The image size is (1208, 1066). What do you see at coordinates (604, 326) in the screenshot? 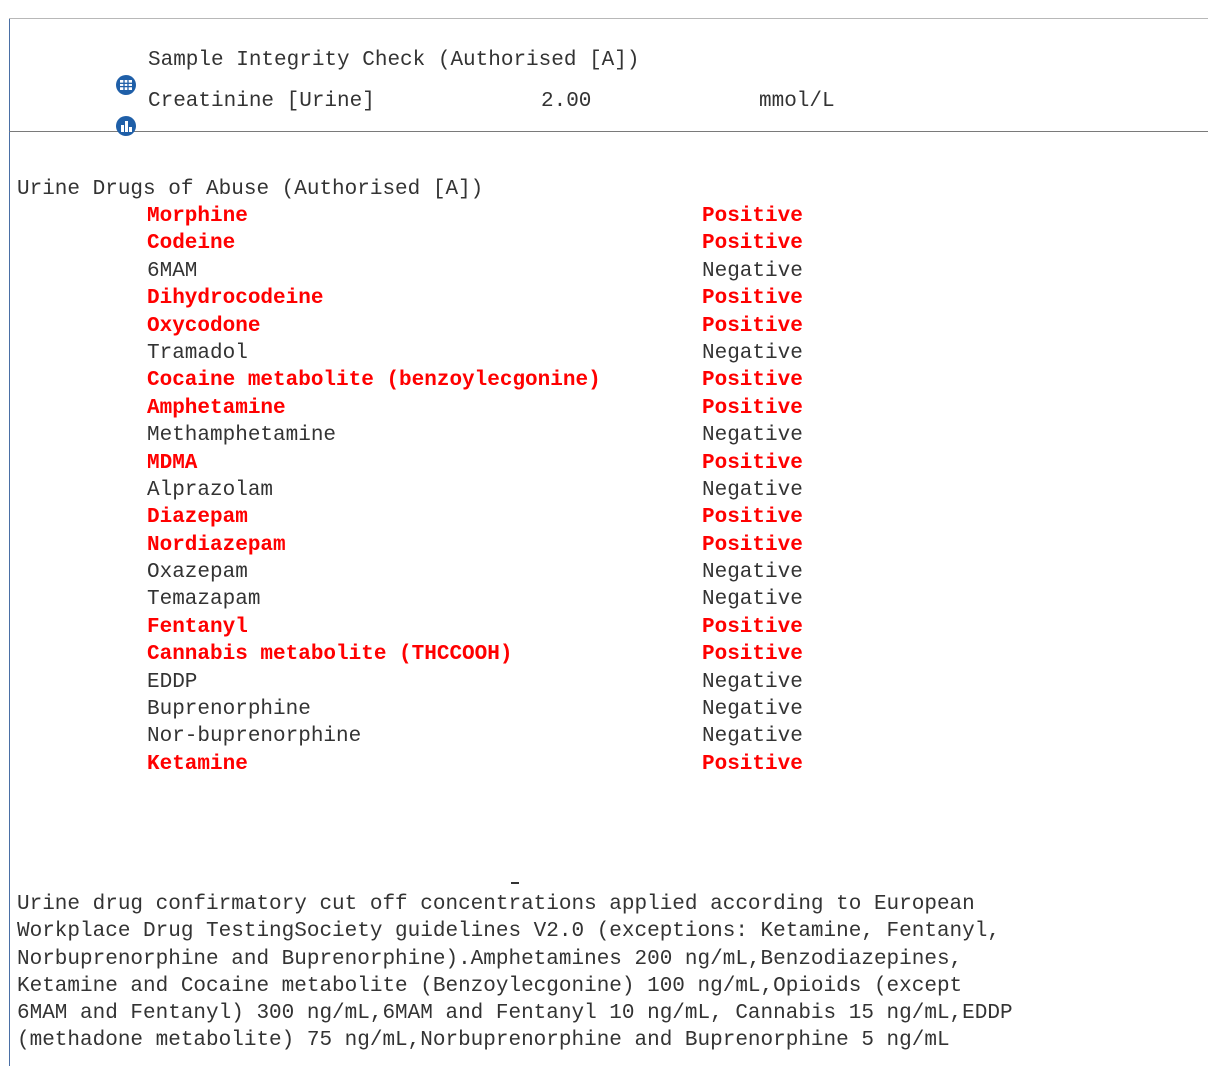
I see `result-row: Oxycodone Positive` at bounding box center [604, 326].